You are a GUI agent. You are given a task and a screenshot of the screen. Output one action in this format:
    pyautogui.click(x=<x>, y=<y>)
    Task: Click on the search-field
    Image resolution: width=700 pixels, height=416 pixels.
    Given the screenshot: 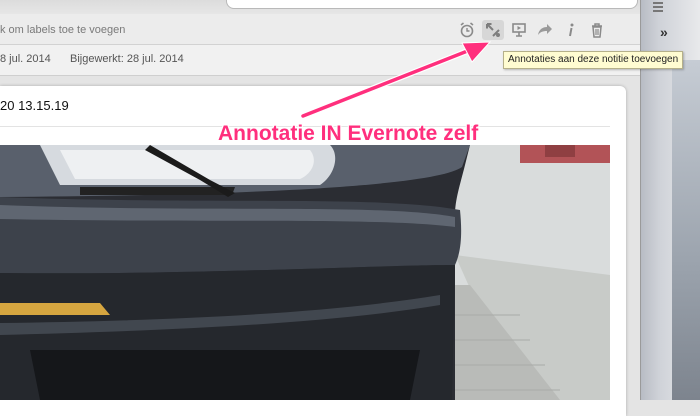 What is the action you would take?
    pyautogui.click(x=432, y=4)
    